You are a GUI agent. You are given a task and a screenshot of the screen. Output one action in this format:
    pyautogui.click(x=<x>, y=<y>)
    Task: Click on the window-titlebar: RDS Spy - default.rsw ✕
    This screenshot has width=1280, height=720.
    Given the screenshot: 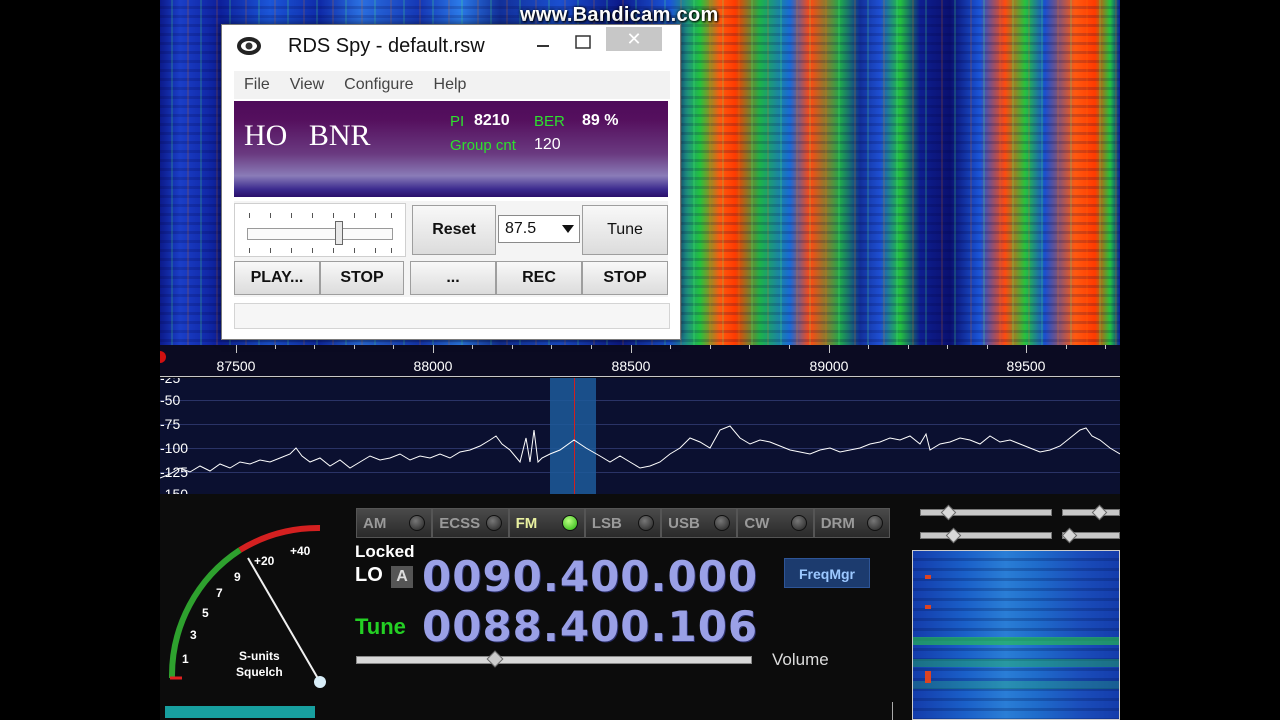 What is the action you would take?
    pyautogui.click(x=451, y=46)
    